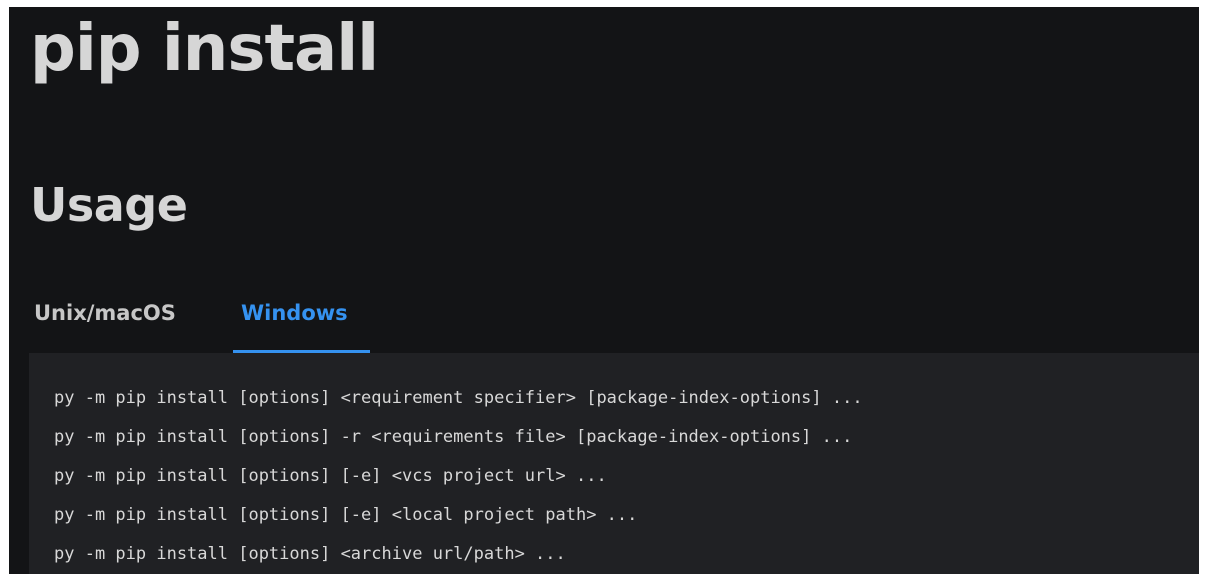 The width and height of the screenshot is (1206, 574). What do you see at coordinates (204, 49) in the screenshot?
I see `page-title: pip install` at bounding box center [204, 49].